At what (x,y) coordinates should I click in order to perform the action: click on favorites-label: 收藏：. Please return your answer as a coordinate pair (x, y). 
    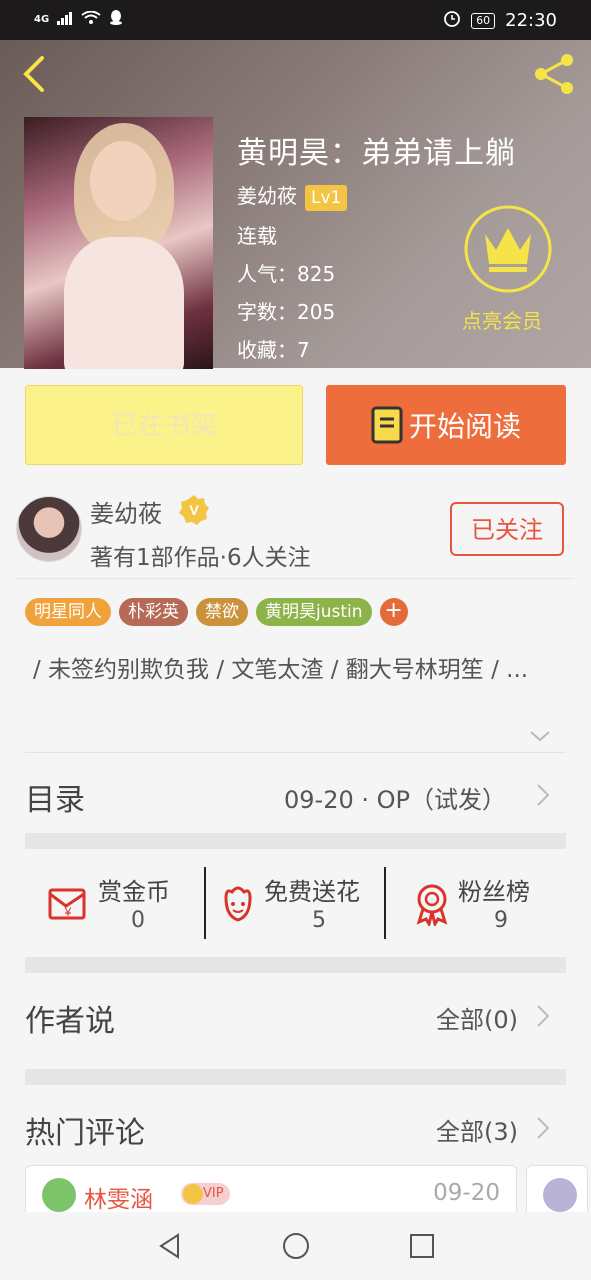
    Looking at the image, I should click on (267, 350).